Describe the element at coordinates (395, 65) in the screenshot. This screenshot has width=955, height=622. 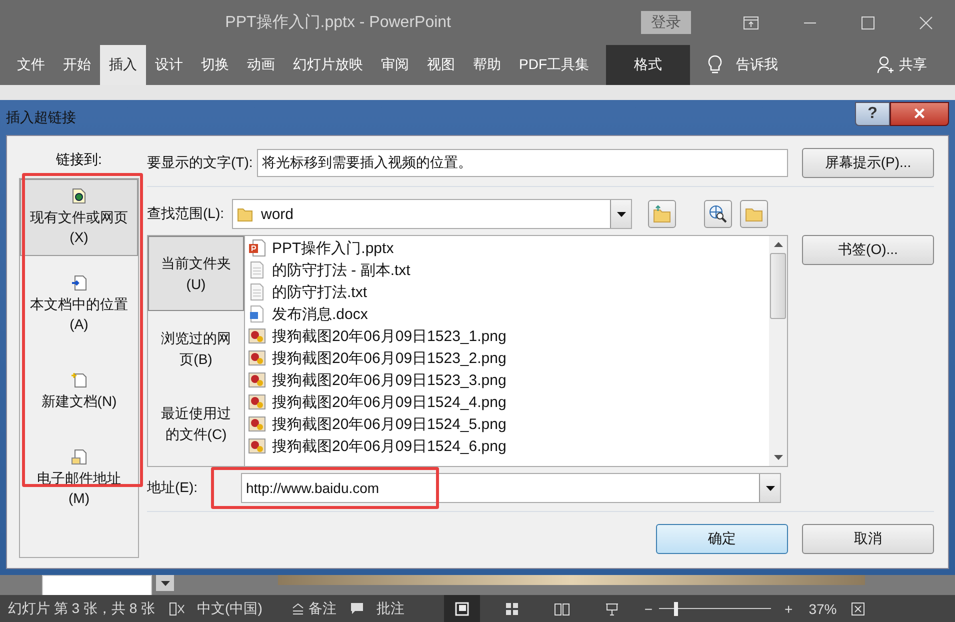
I see `ribbon-tab: 审阅` at that location.